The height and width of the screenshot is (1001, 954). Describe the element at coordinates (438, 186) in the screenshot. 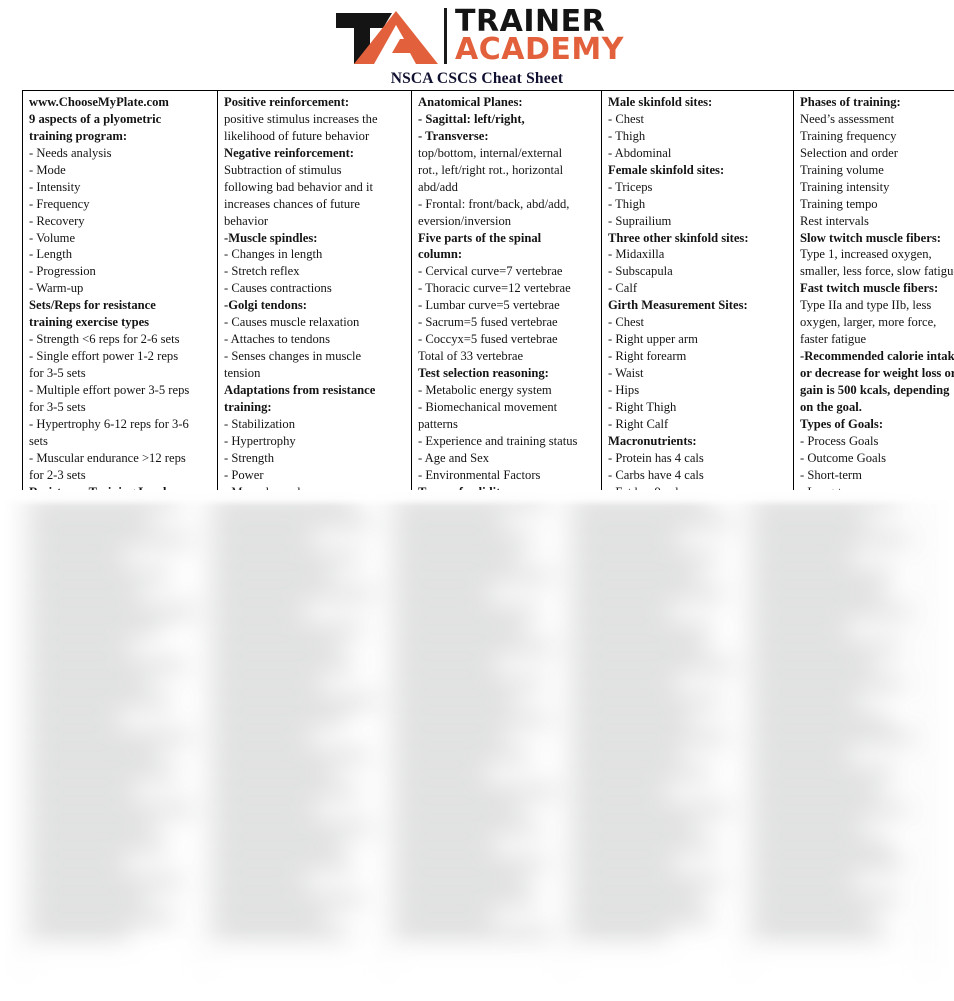

I see `cheat-line: abd/add` at that location.